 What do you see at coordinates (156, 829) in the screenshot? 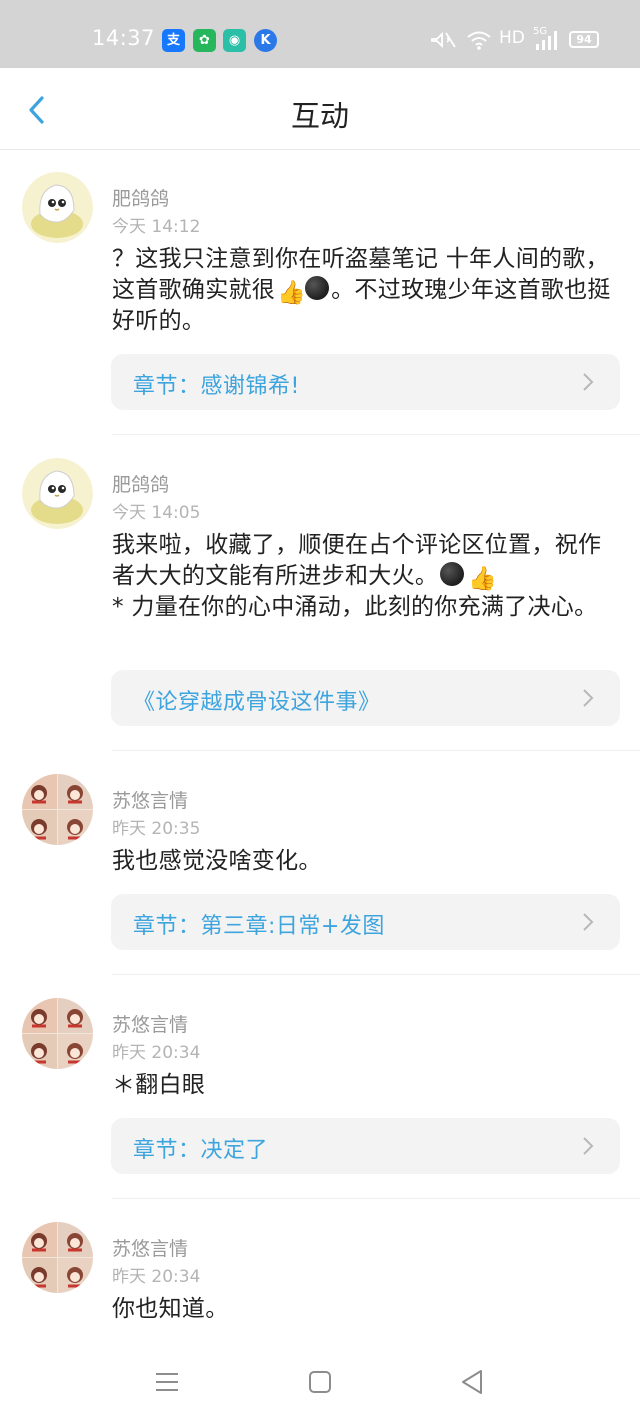
I see `comment-time: 昨天 20:35` at bounding box center [156, 829].